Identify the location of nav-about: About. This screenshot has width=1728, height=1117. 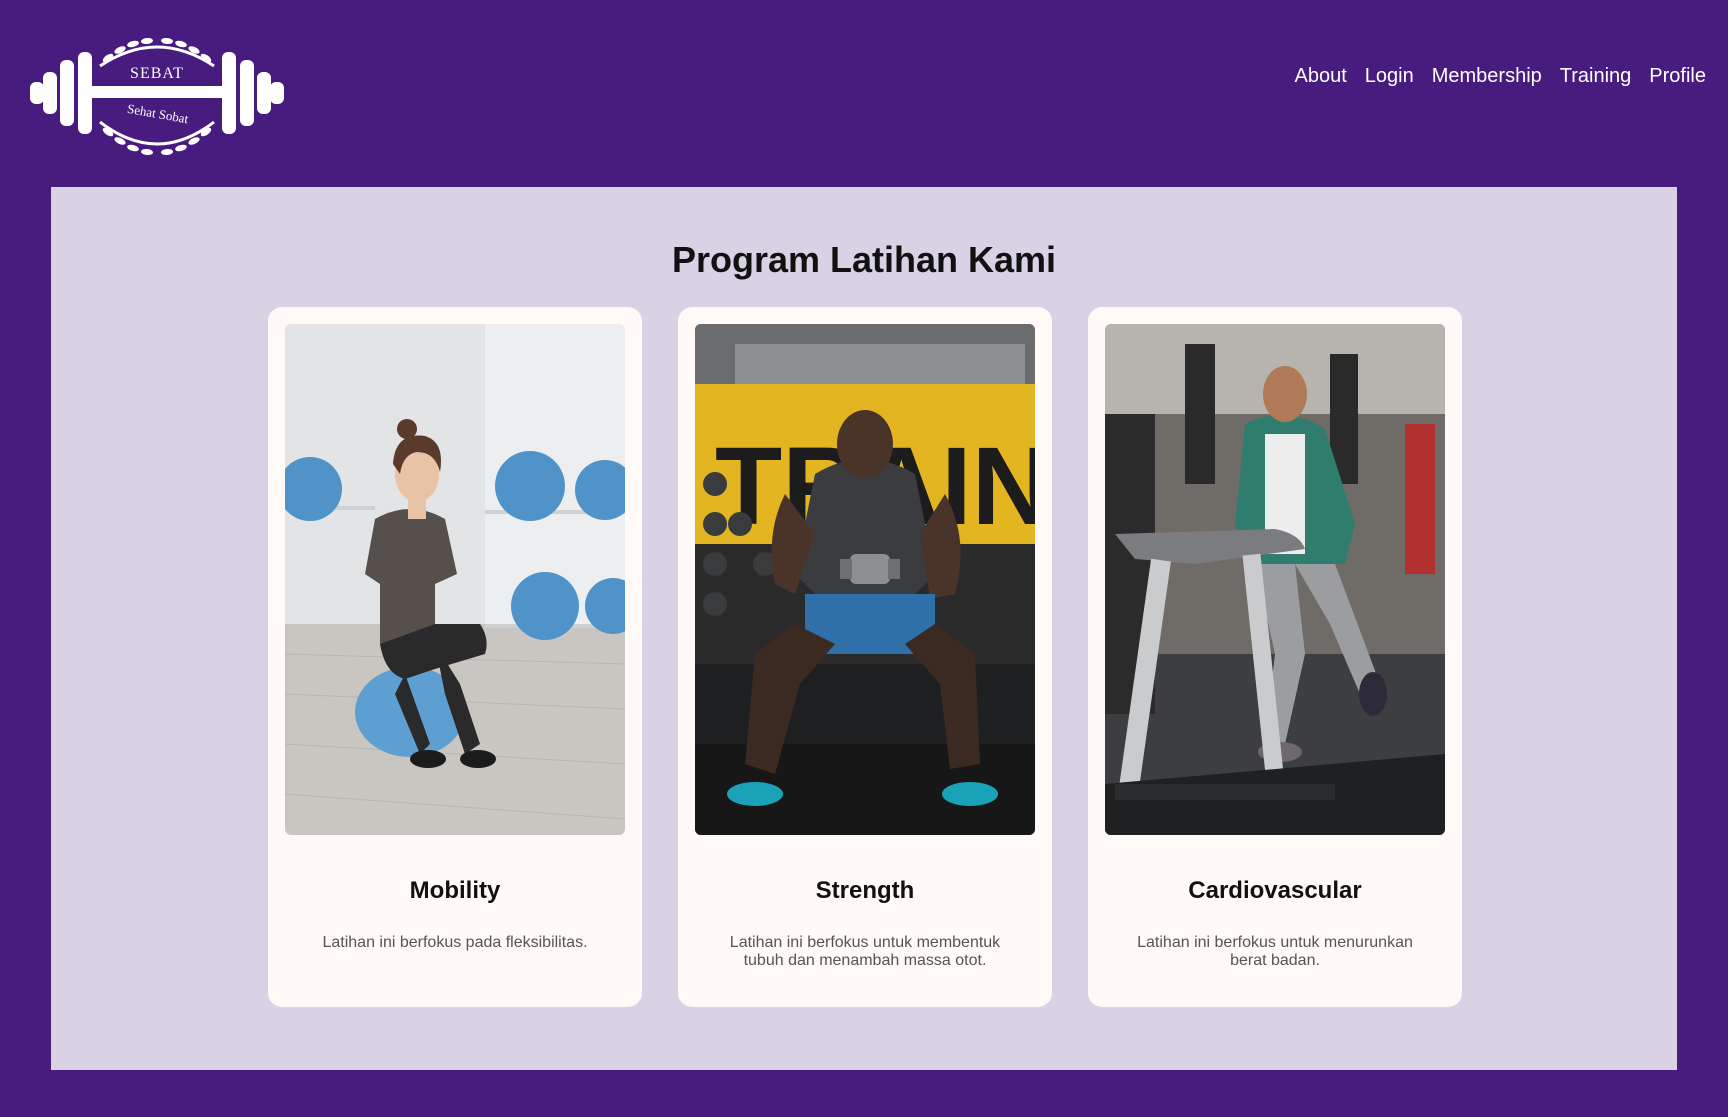
(1321, 76).